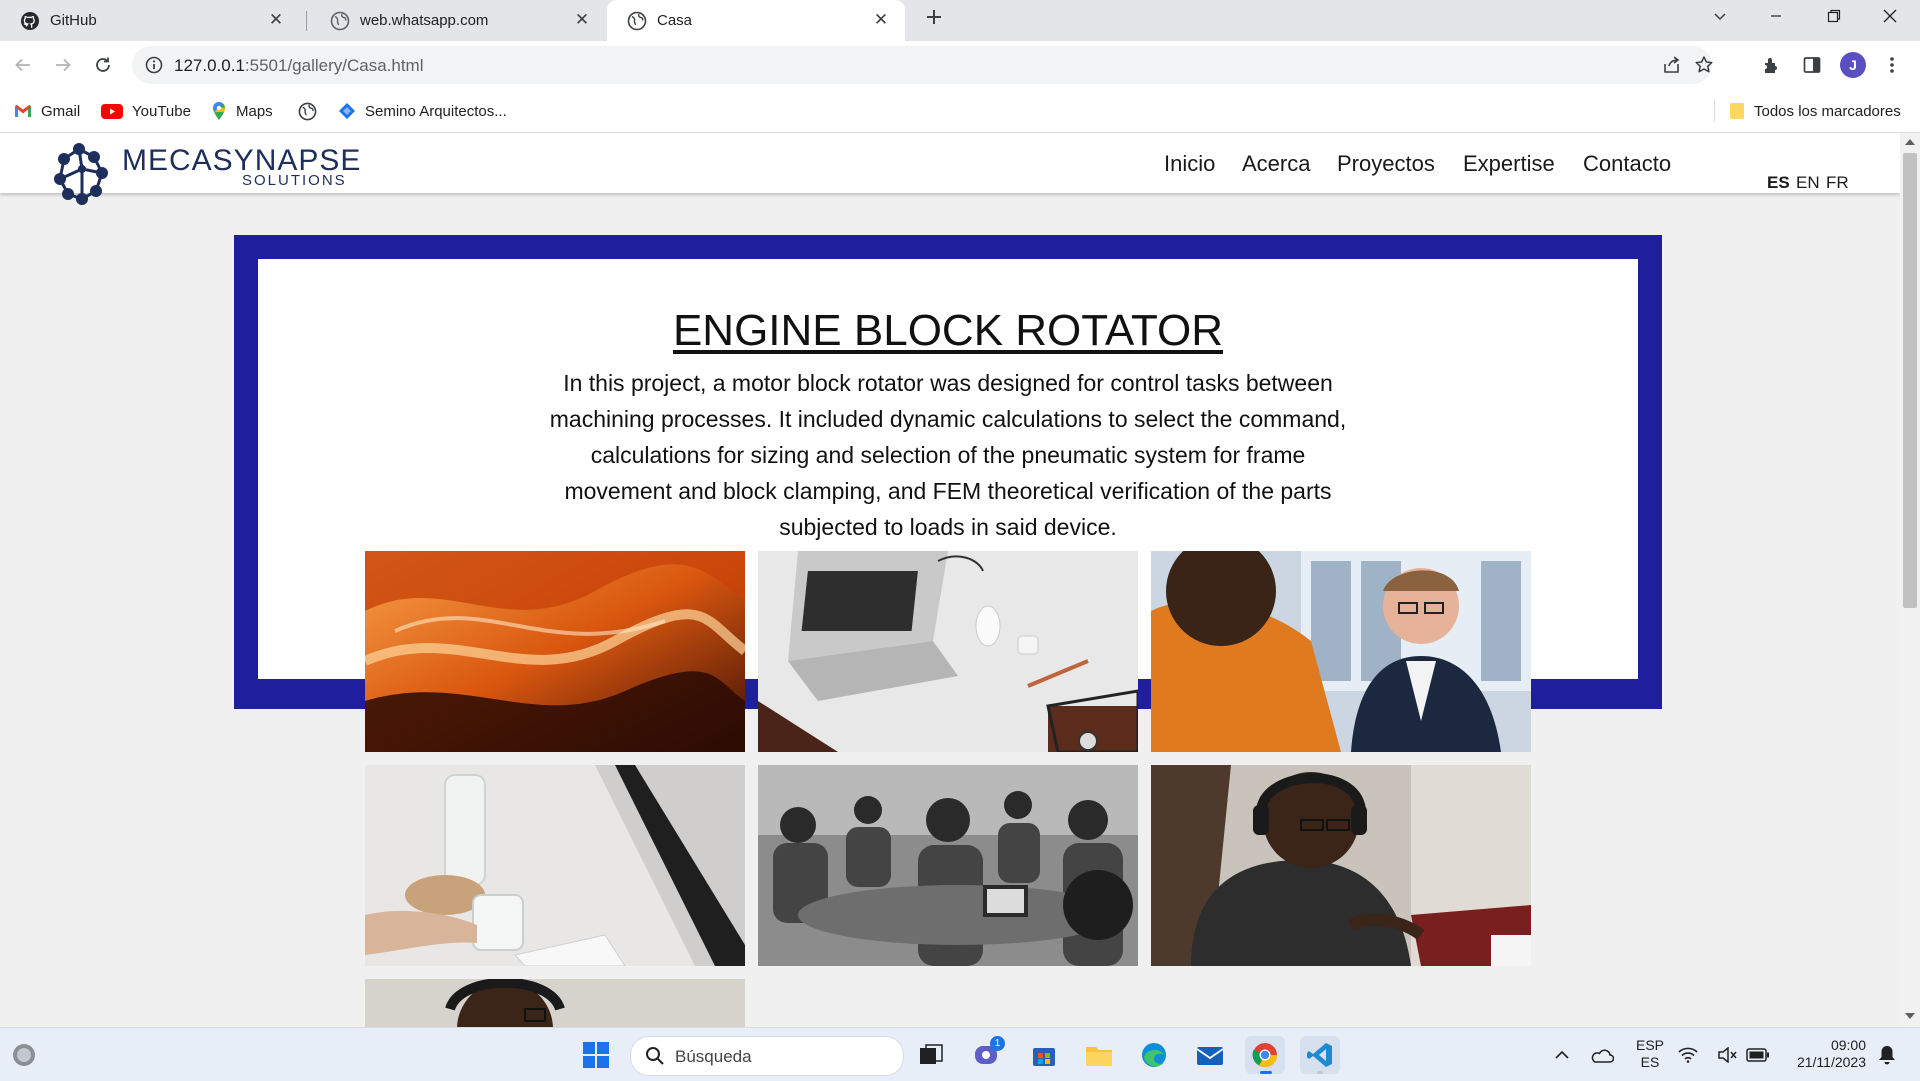 Image resolution: width=1920 pixels, height=1081 pixels. What do you see at coordinates (767, 1056) in the screenshot?
I see `taskbar-search: Búsqueda` at bounding box center [767, 1056].